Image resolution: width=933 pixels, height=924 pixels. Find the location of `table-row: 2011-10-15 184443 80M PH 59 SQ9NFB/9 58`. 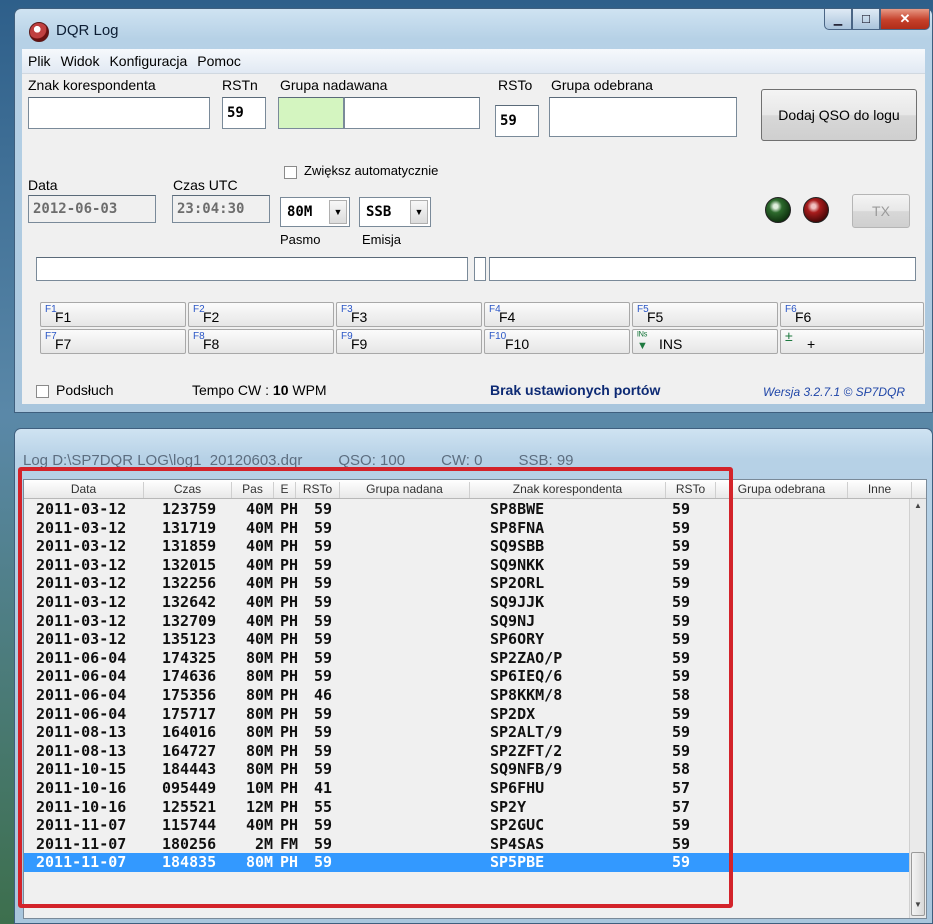

table-row: 2011-10-15 184443 80M PH 59 SQ9NFB/9 58 is located at coordinates (468, 769).